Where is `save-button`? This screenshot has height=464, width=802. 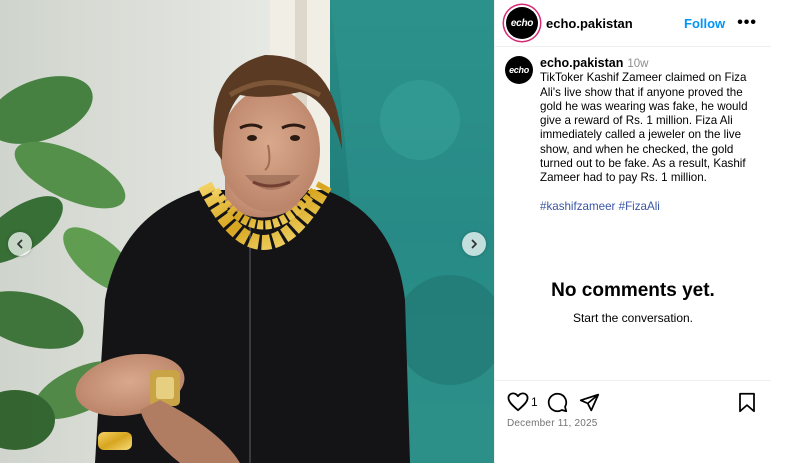
save-button is located at coordinates (747, 402).